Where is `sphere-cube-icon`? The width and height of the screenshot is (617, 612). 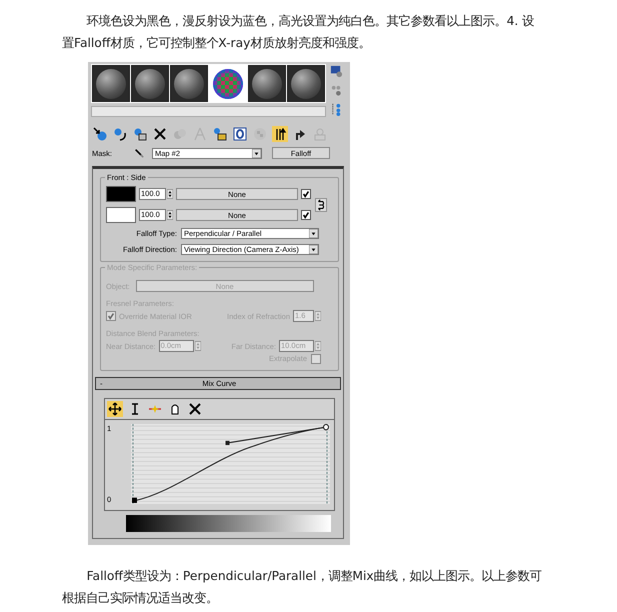 sphere-cube-icon is located at coordinates (140, 134).